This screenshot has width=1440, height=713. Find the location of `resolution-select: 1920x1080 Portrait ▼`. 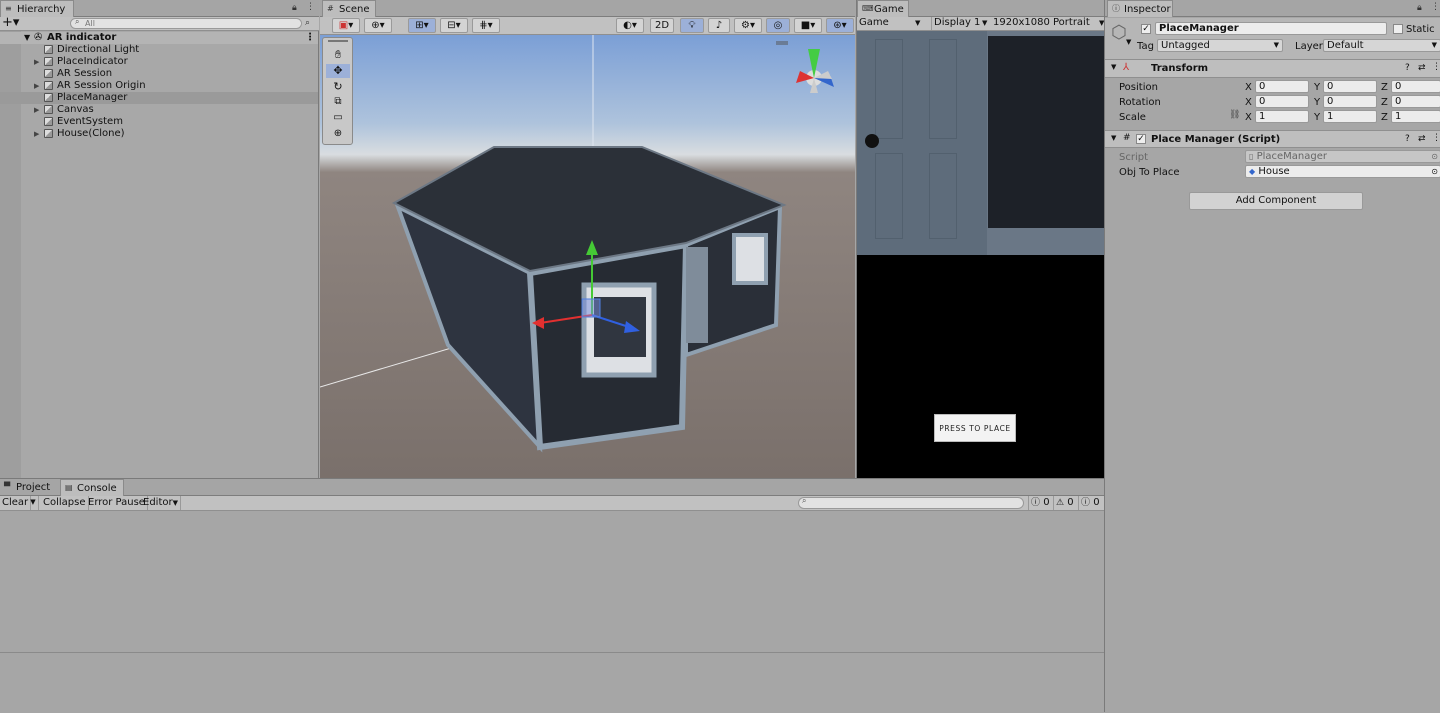

resolution-select: 1920x1080 Portrait ▼ is located at coordinates (1048, 23).